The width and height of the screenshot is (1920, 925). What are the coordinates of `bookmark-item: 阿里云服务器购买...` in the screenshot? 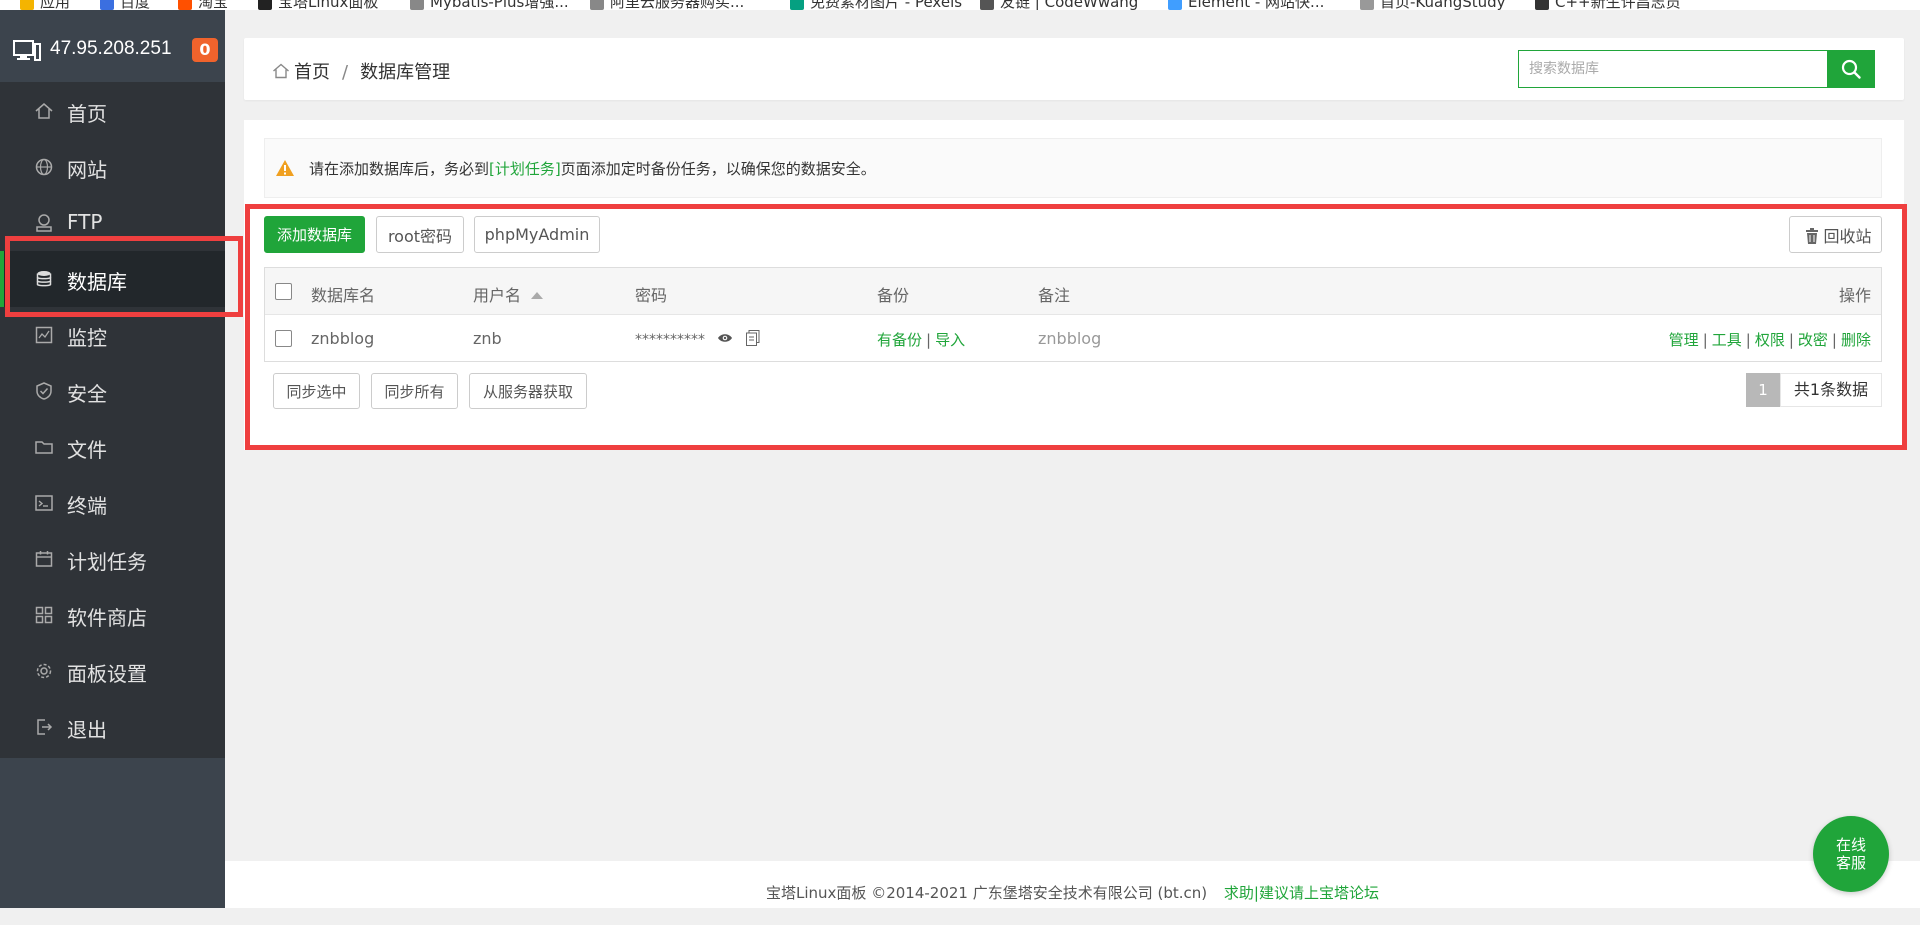 It's located at (667, 5).